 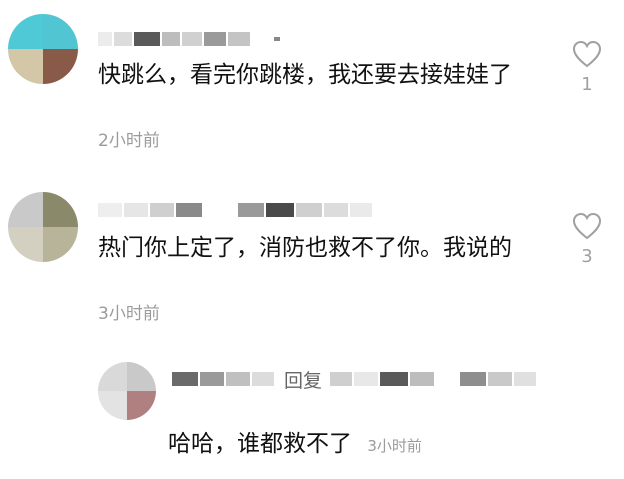 I want to click on comment-time: 2小时前, so click(x=129, y=141).